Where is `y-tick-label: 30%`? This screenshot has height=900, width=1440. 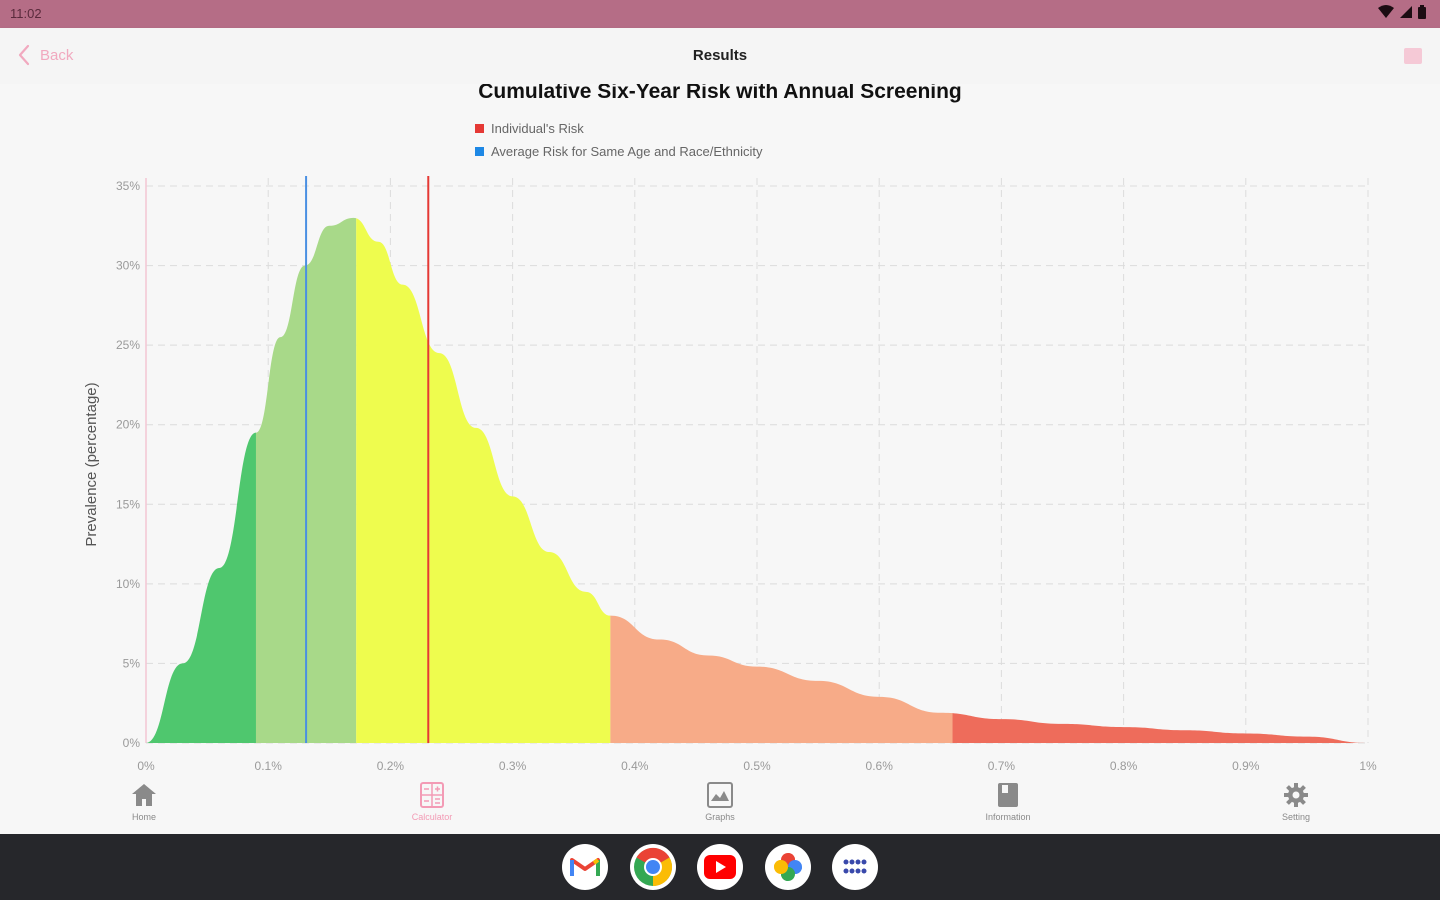
y-tick-label: 30% is located at coordinates (128, 266).